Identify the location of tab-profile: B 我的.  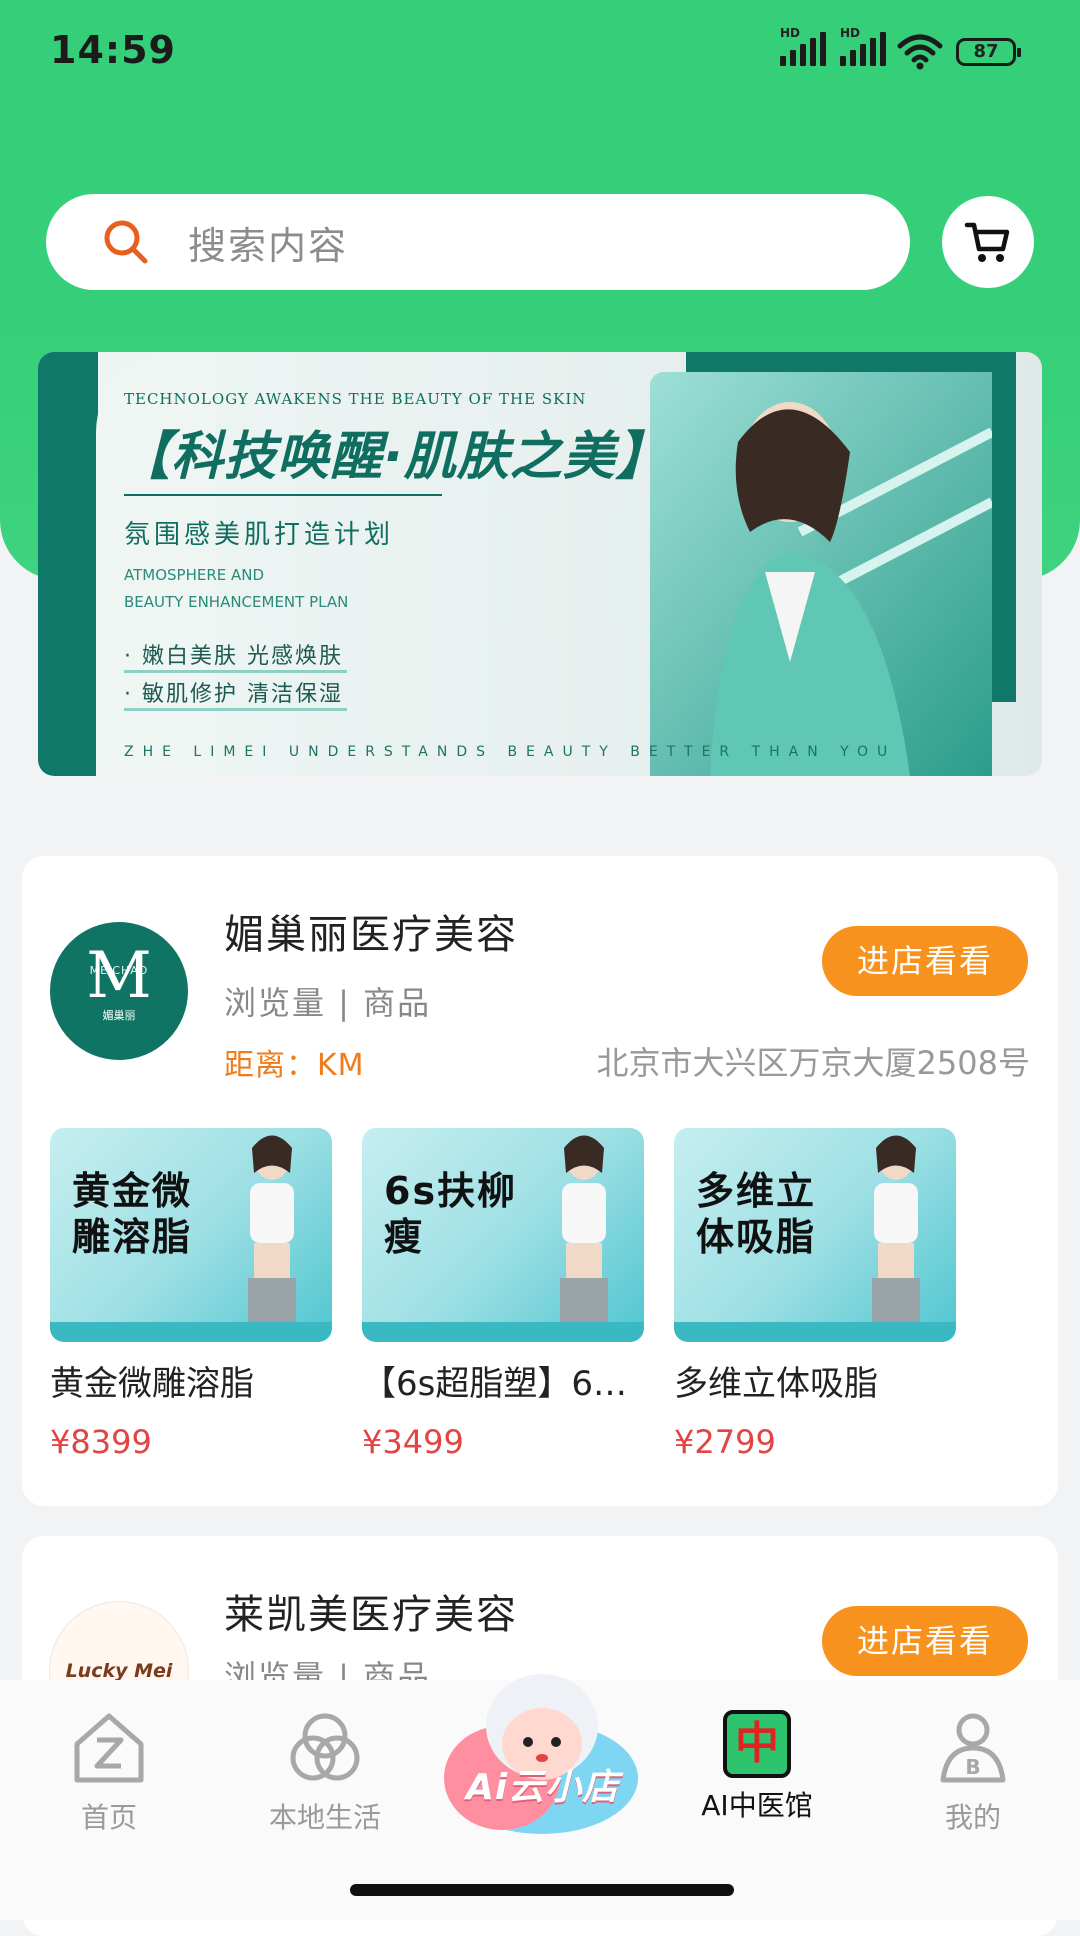
(973, 1773).